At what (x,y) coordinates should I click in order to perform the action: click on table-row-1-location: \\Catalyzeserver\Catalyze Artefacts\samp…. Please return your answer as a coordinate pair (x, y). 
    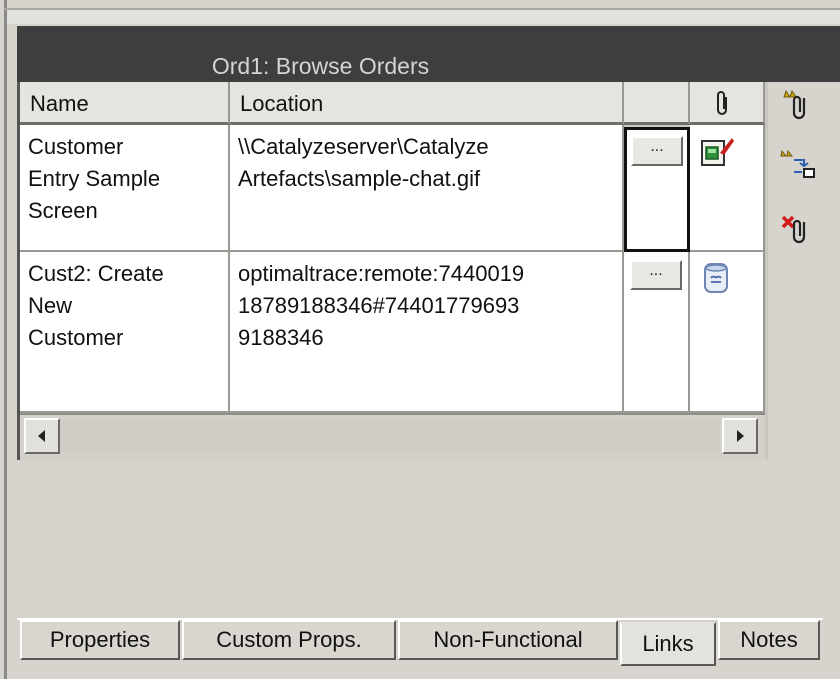
    Looking at the image, I should click on (427, 188).